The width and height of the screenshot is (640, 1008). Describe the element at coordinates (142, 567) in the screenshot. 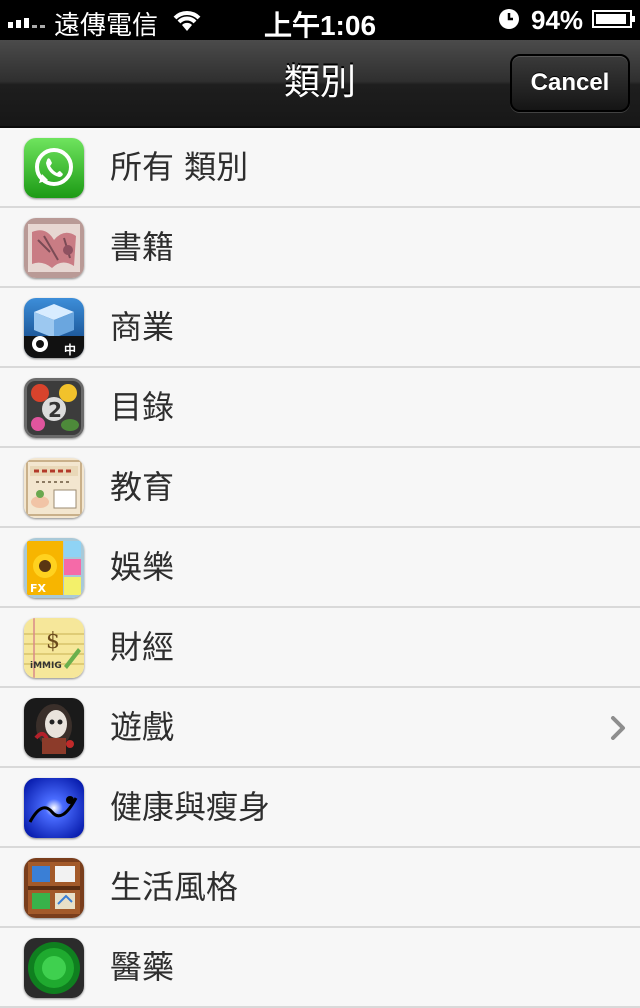

I see `category-label: 娛樂` at that location.